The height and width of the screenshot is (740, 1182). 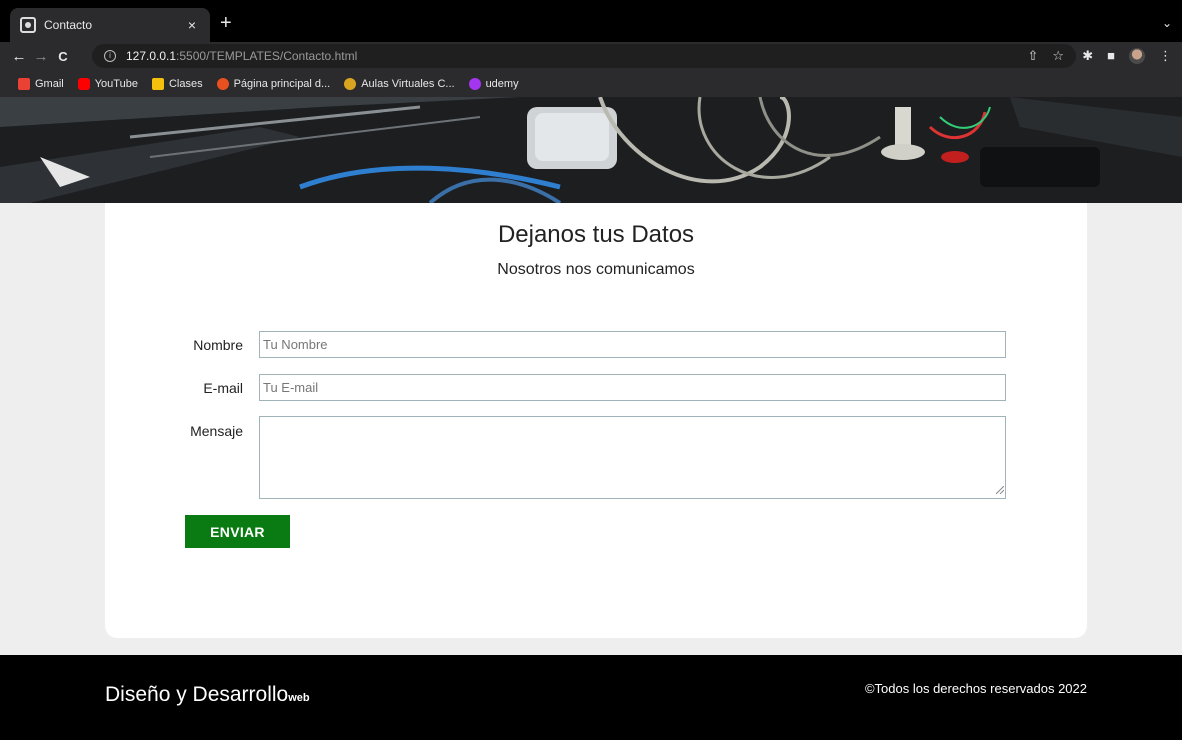 I want to click on brand-main: Diseño y Desarrollo, so click(x=197, y=694).